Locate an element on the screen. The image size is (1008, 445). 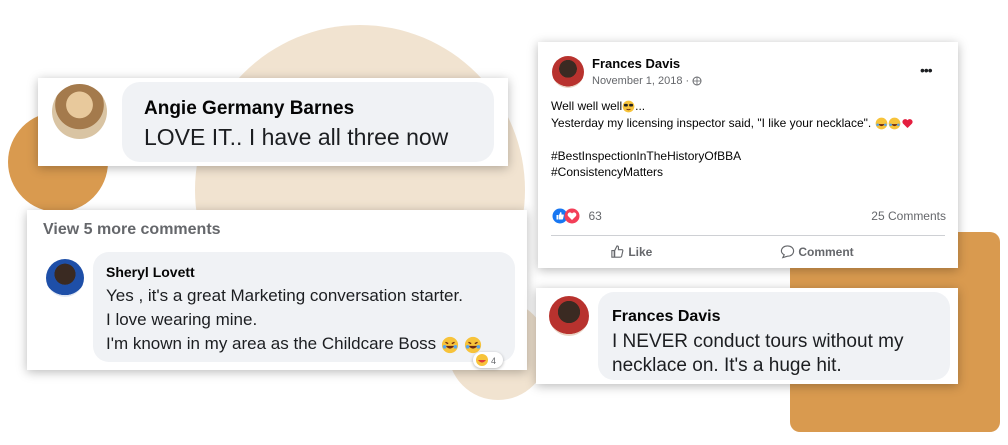
globe-icon is located at coordinates (697, 81).